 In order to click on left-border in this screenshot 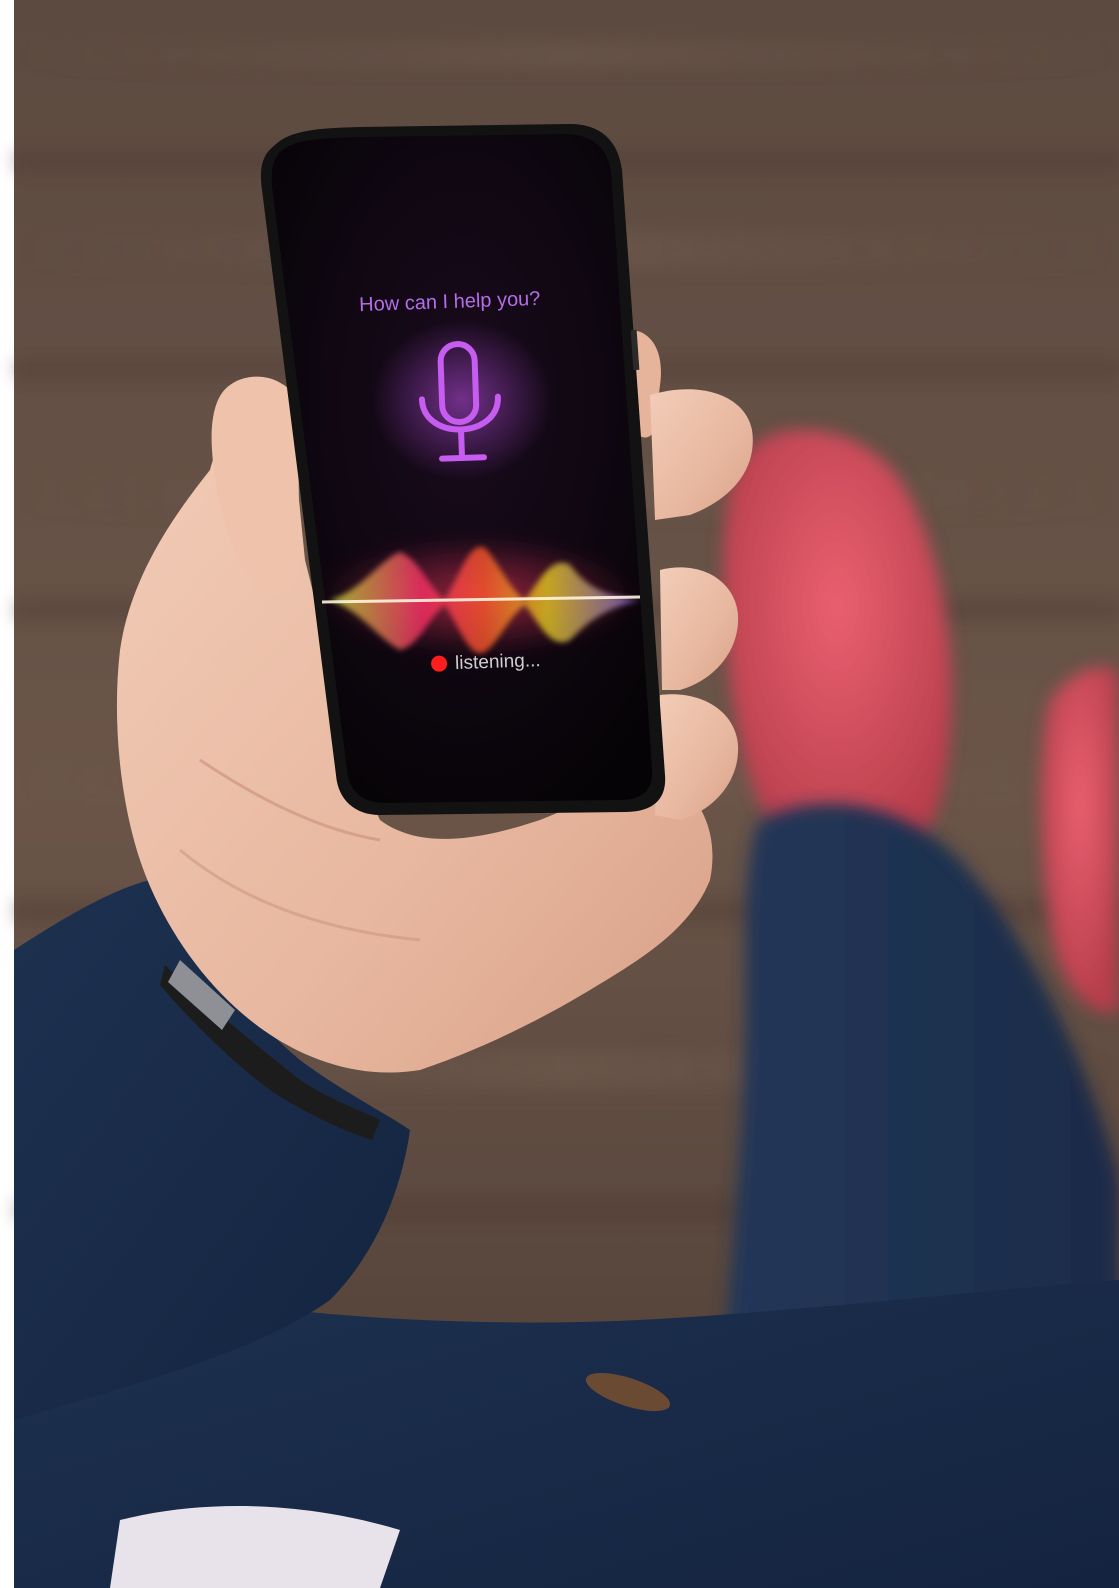, I will do `click(7, 794)`.